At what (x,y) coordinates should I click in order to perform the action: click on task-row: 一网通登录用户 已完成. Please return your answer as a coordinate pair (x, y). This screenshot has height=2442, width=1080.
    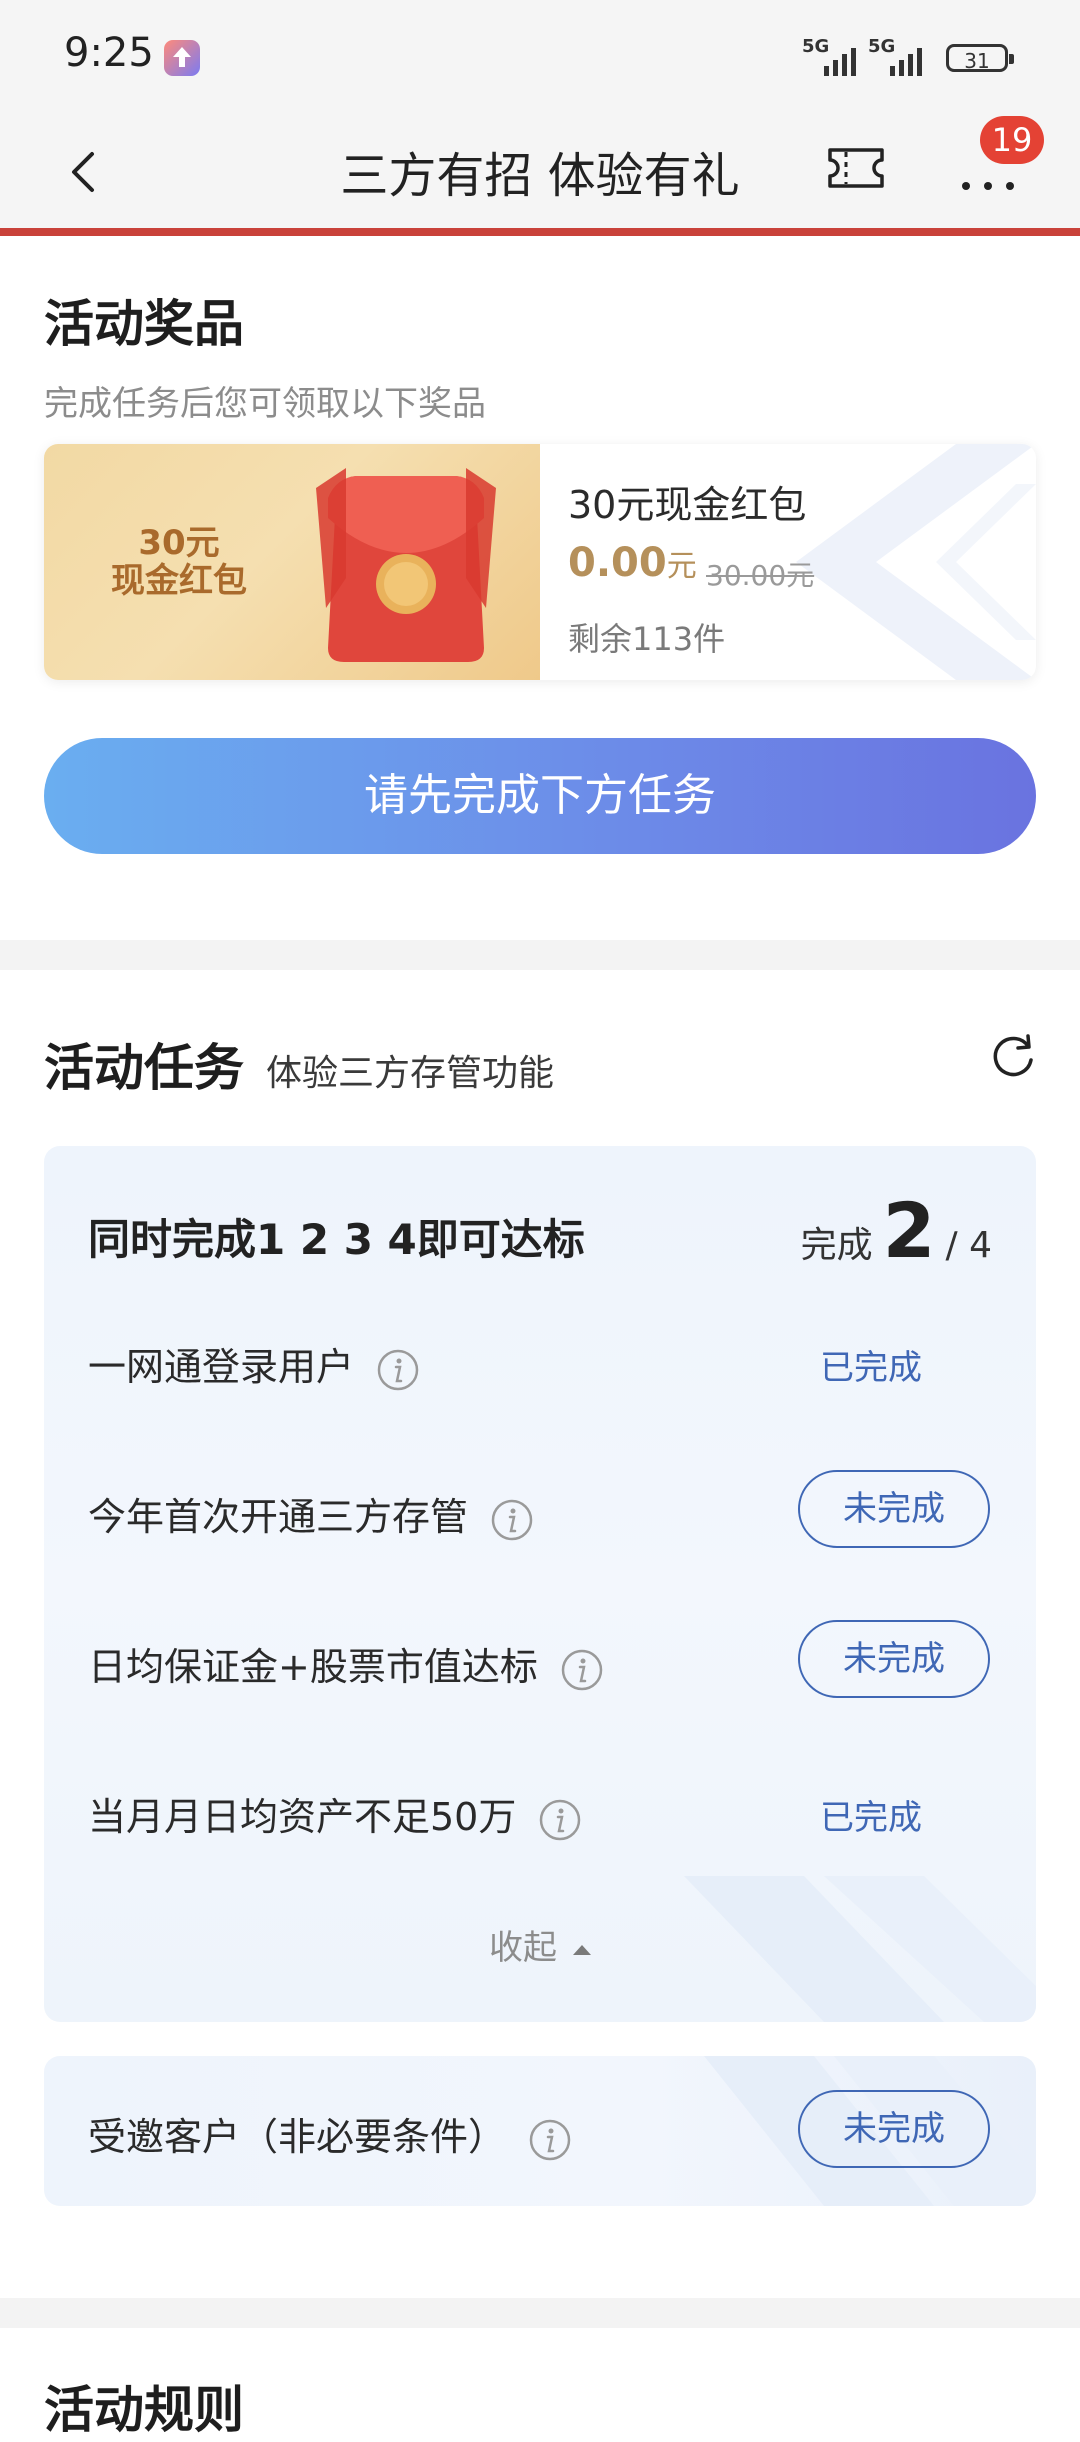
    Looking at the image, I should click on (540, 1361).